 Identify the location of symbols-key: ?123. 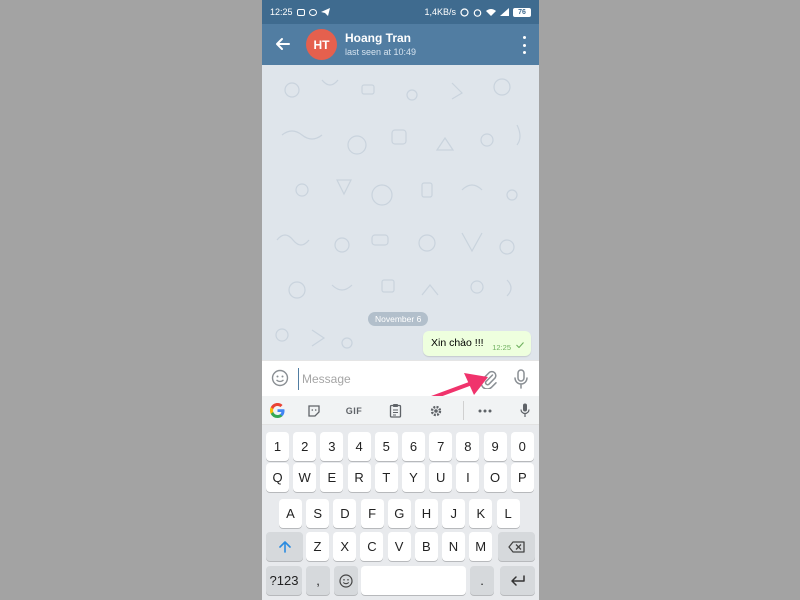
(284, 580).